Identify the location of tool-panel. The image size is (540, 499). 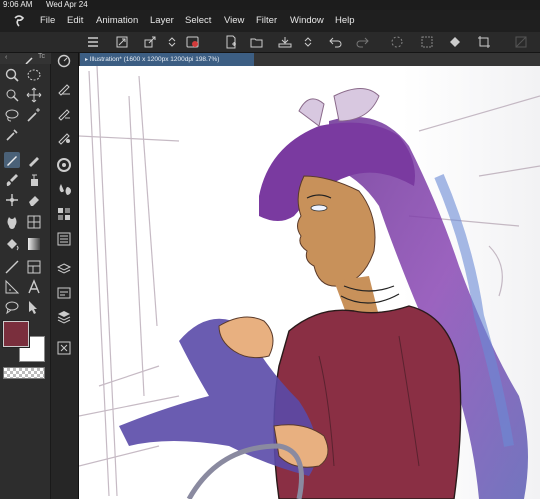
(25, 281).